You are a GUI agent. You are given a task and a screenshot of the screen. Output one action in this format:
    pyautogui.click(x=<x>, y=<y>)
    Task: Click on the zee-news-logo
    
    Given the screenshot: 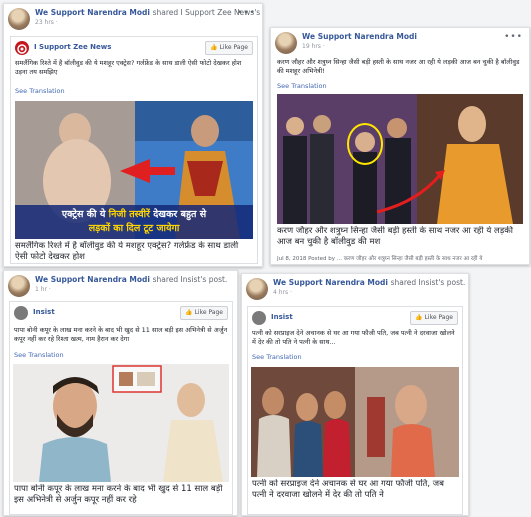 What is the action you would take?
    pyautogui.click(x=22, y=48)
    